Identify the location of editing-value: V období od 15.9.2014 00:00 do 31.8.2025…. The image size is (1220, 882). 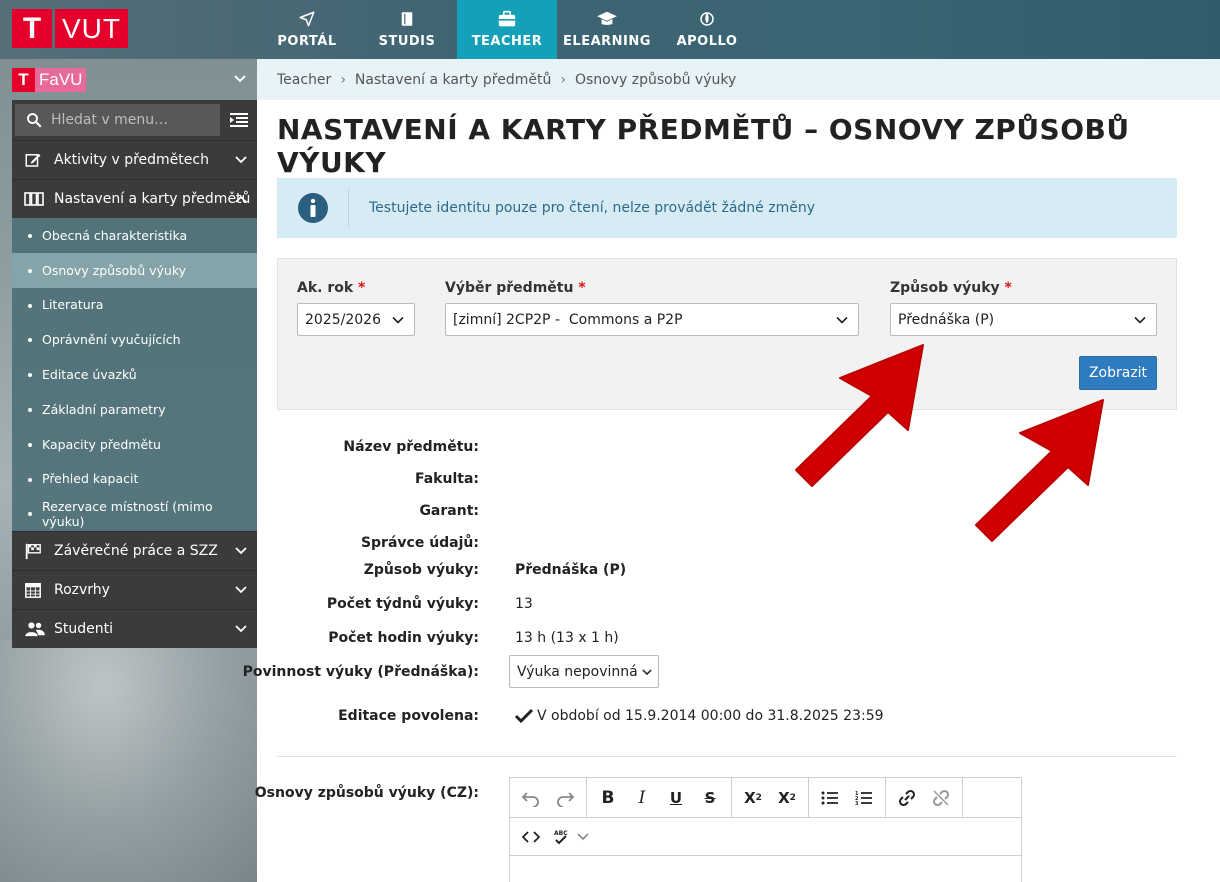
(699, 716).